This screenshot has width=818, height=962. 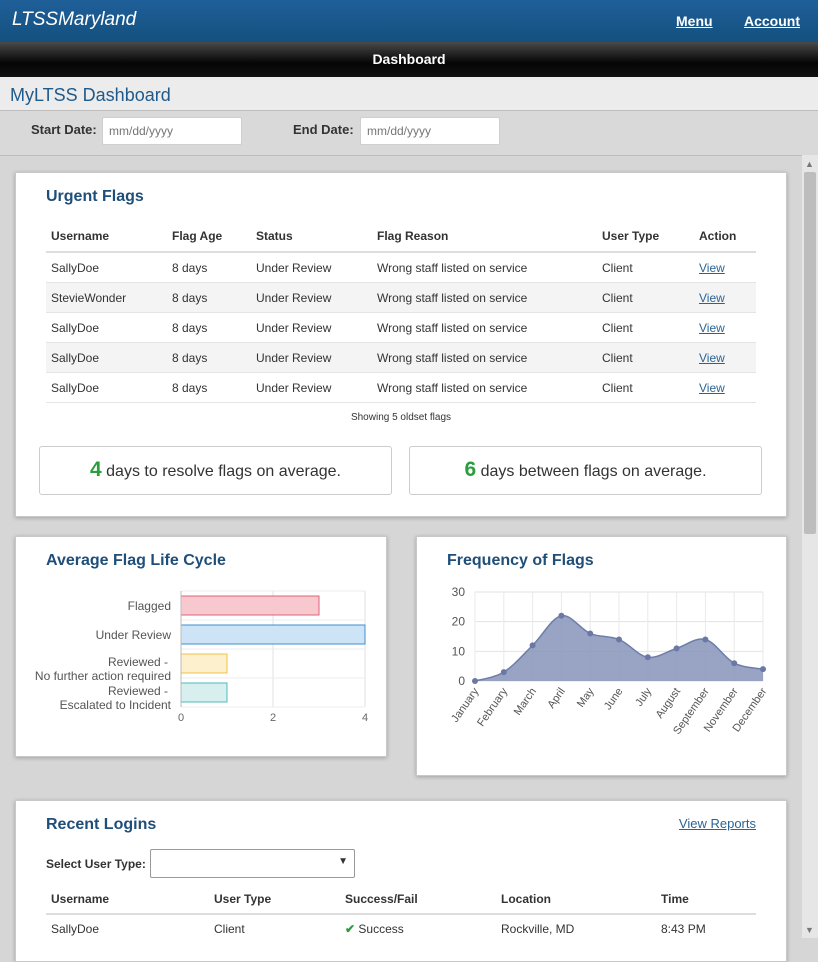 I want to click on resolve-stat-text: days to resolve flags on average., so click(x=223, y=471).